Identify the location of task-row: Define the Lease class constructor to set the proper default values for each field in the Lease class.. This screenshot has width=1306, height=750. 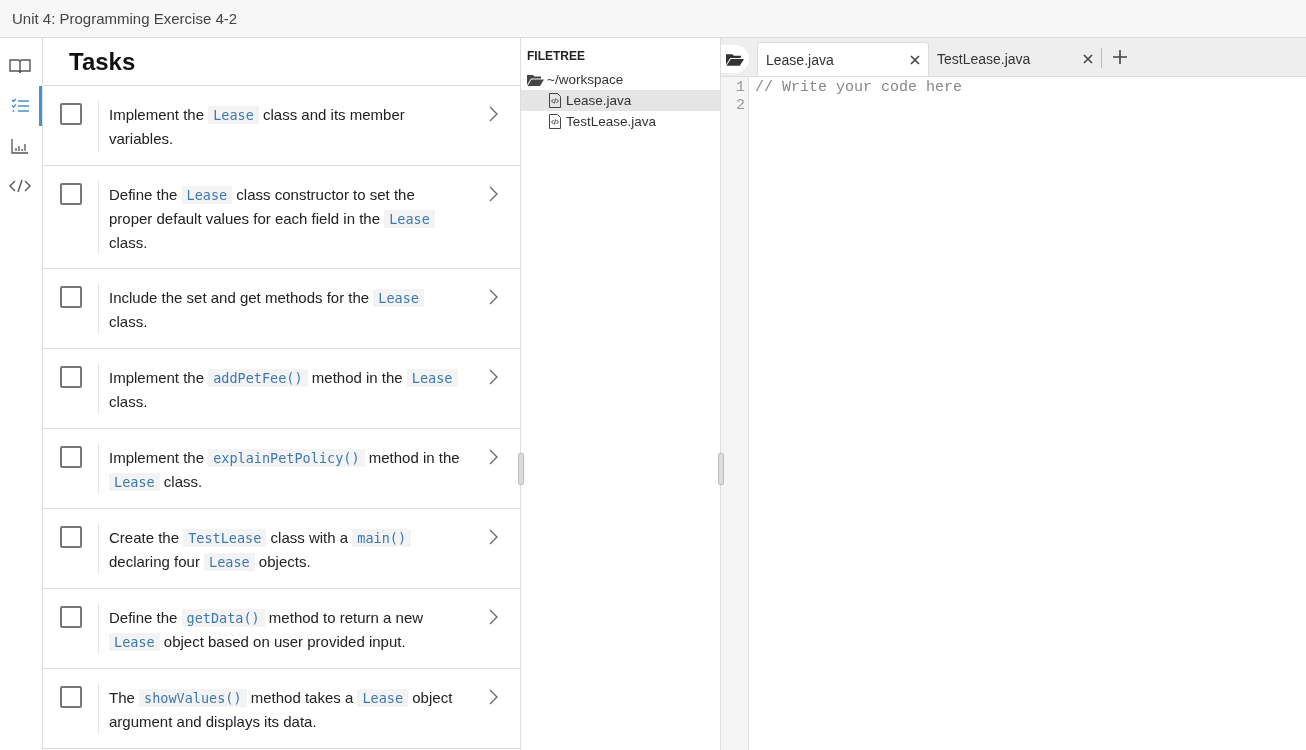
(281, 217).